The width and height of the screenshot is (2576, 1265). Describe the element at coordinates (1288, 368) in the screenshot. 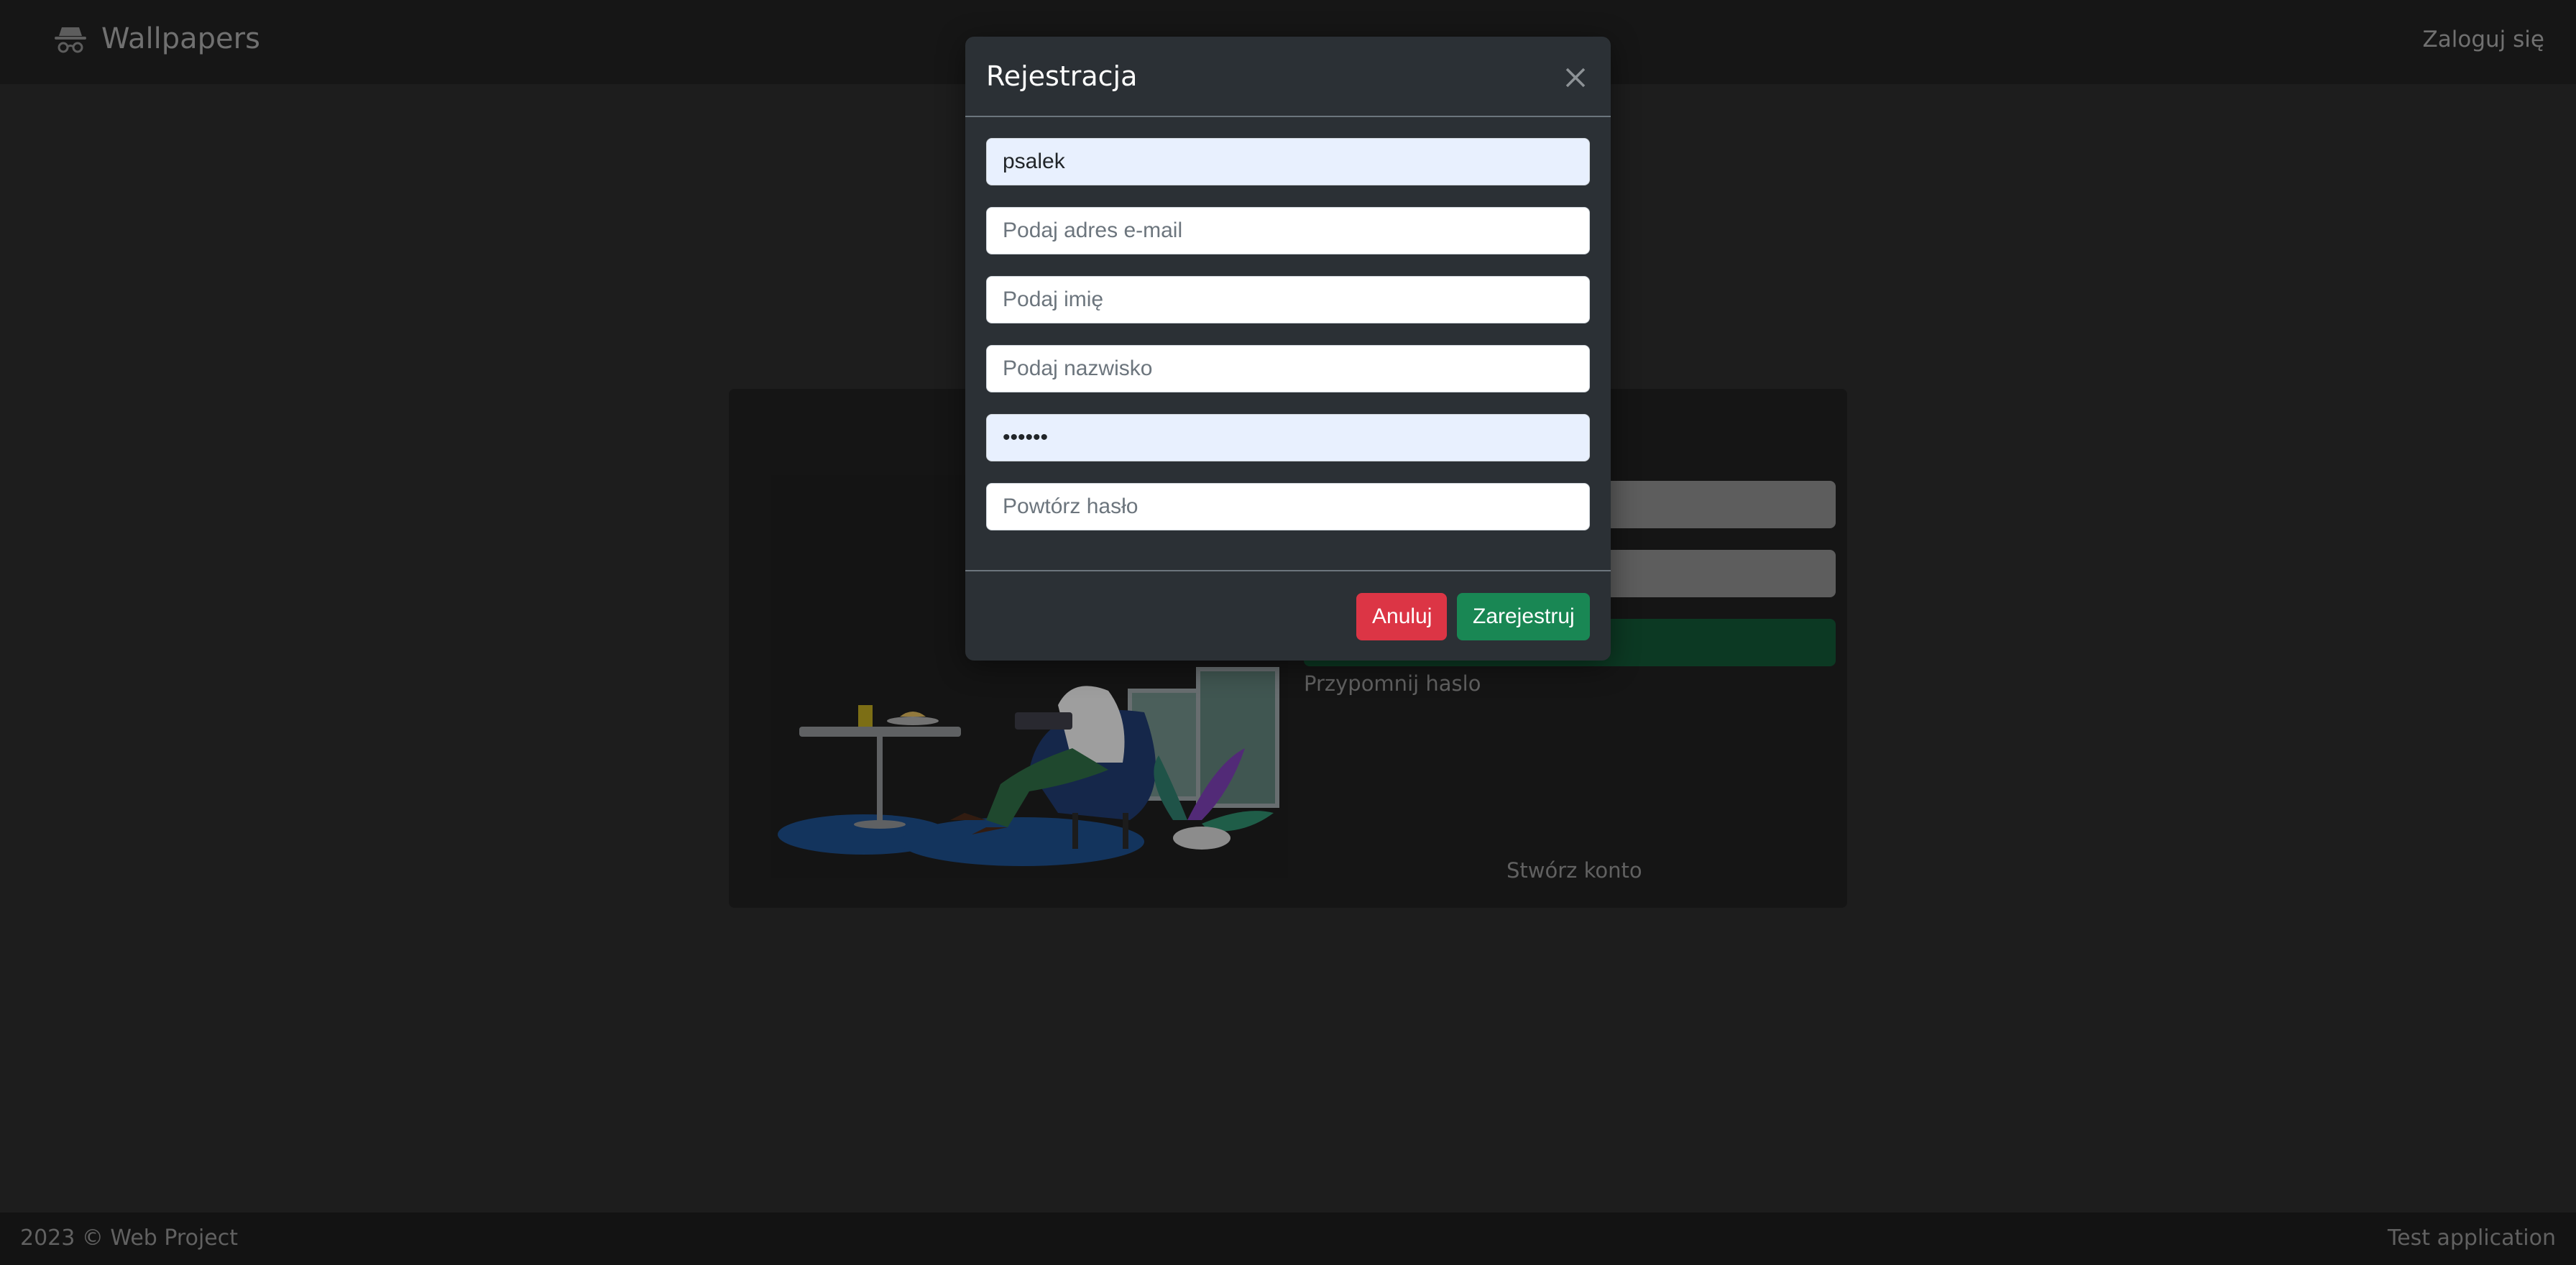

I see `last-name-field` at that location.